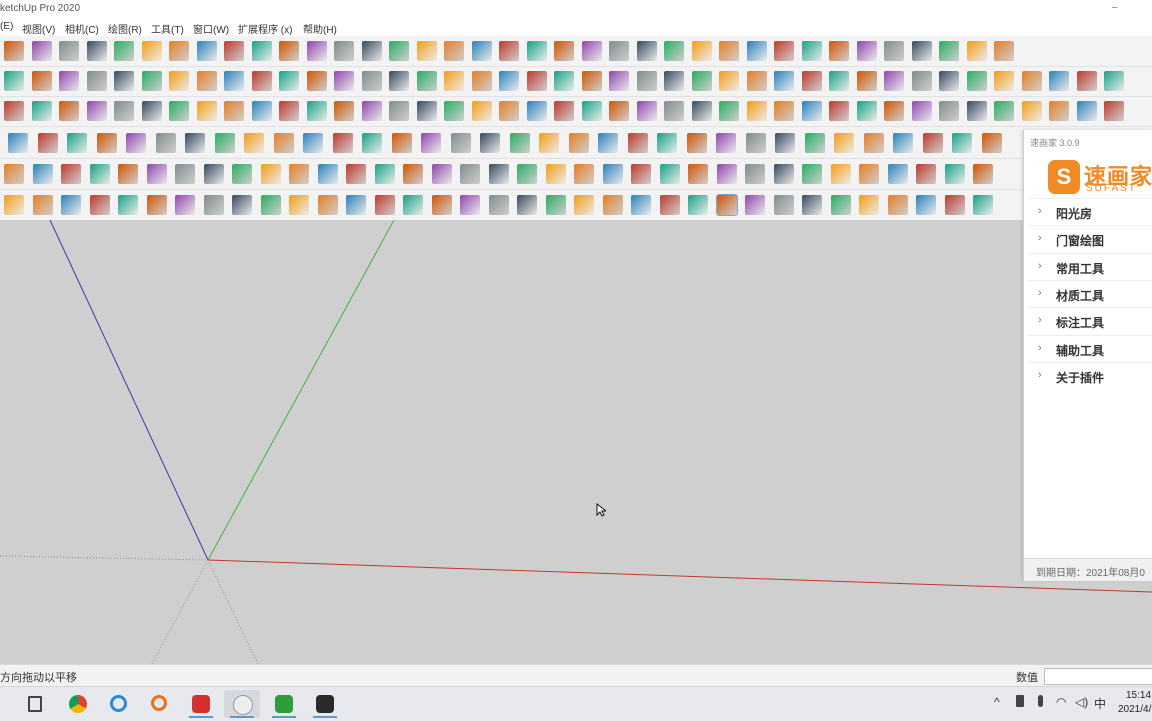 Image resolution: width=1152 pixels, height=721 pixels. What do you see at coordinates (325, 704) in the screenshot?
I see `capture-button` at bounding box center [325, 704].